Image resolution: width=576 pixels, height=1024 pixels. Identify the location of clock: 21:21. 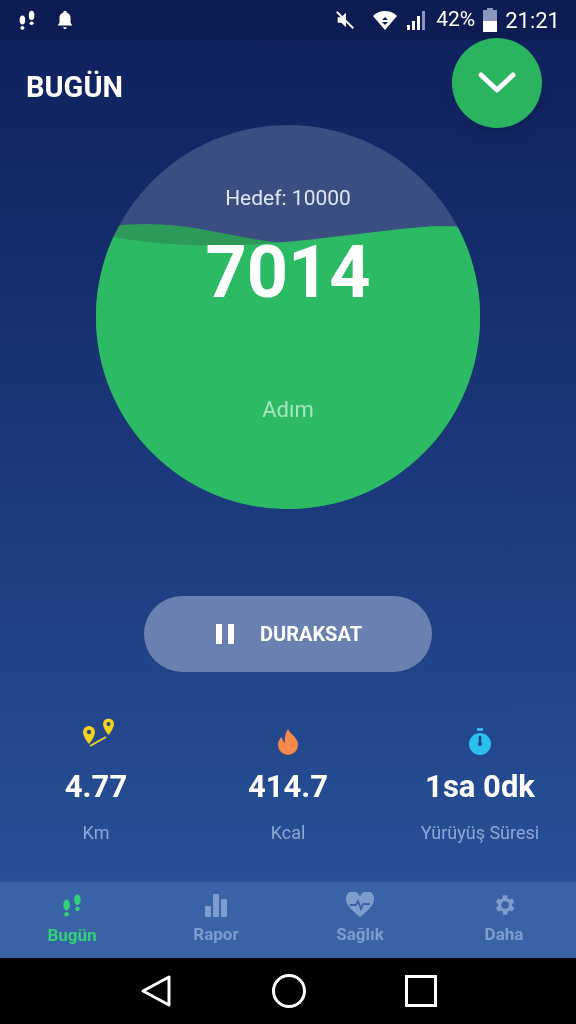
(532, 20).